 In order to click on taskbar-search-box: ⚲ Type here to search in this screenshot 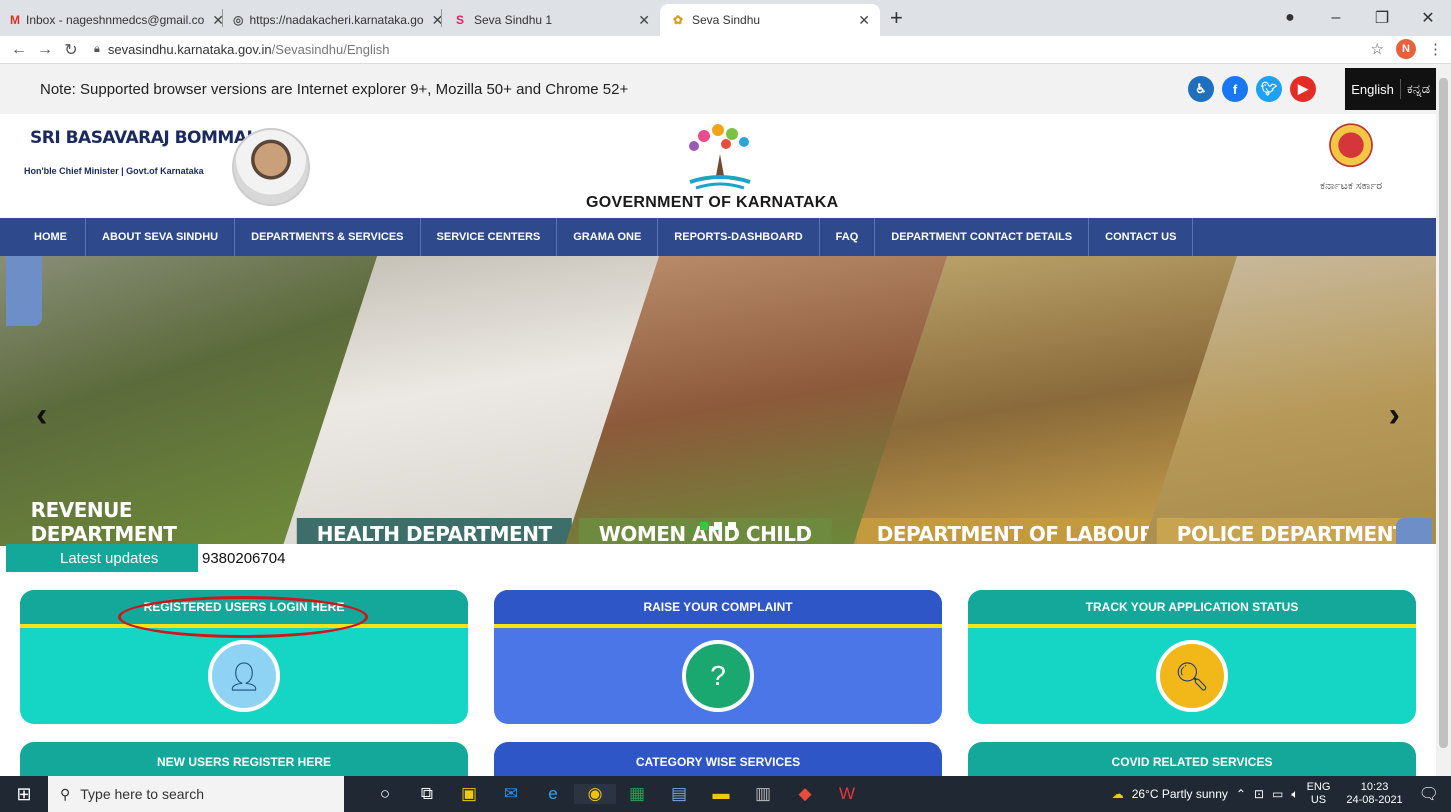, I will do `click(196, 794)`.